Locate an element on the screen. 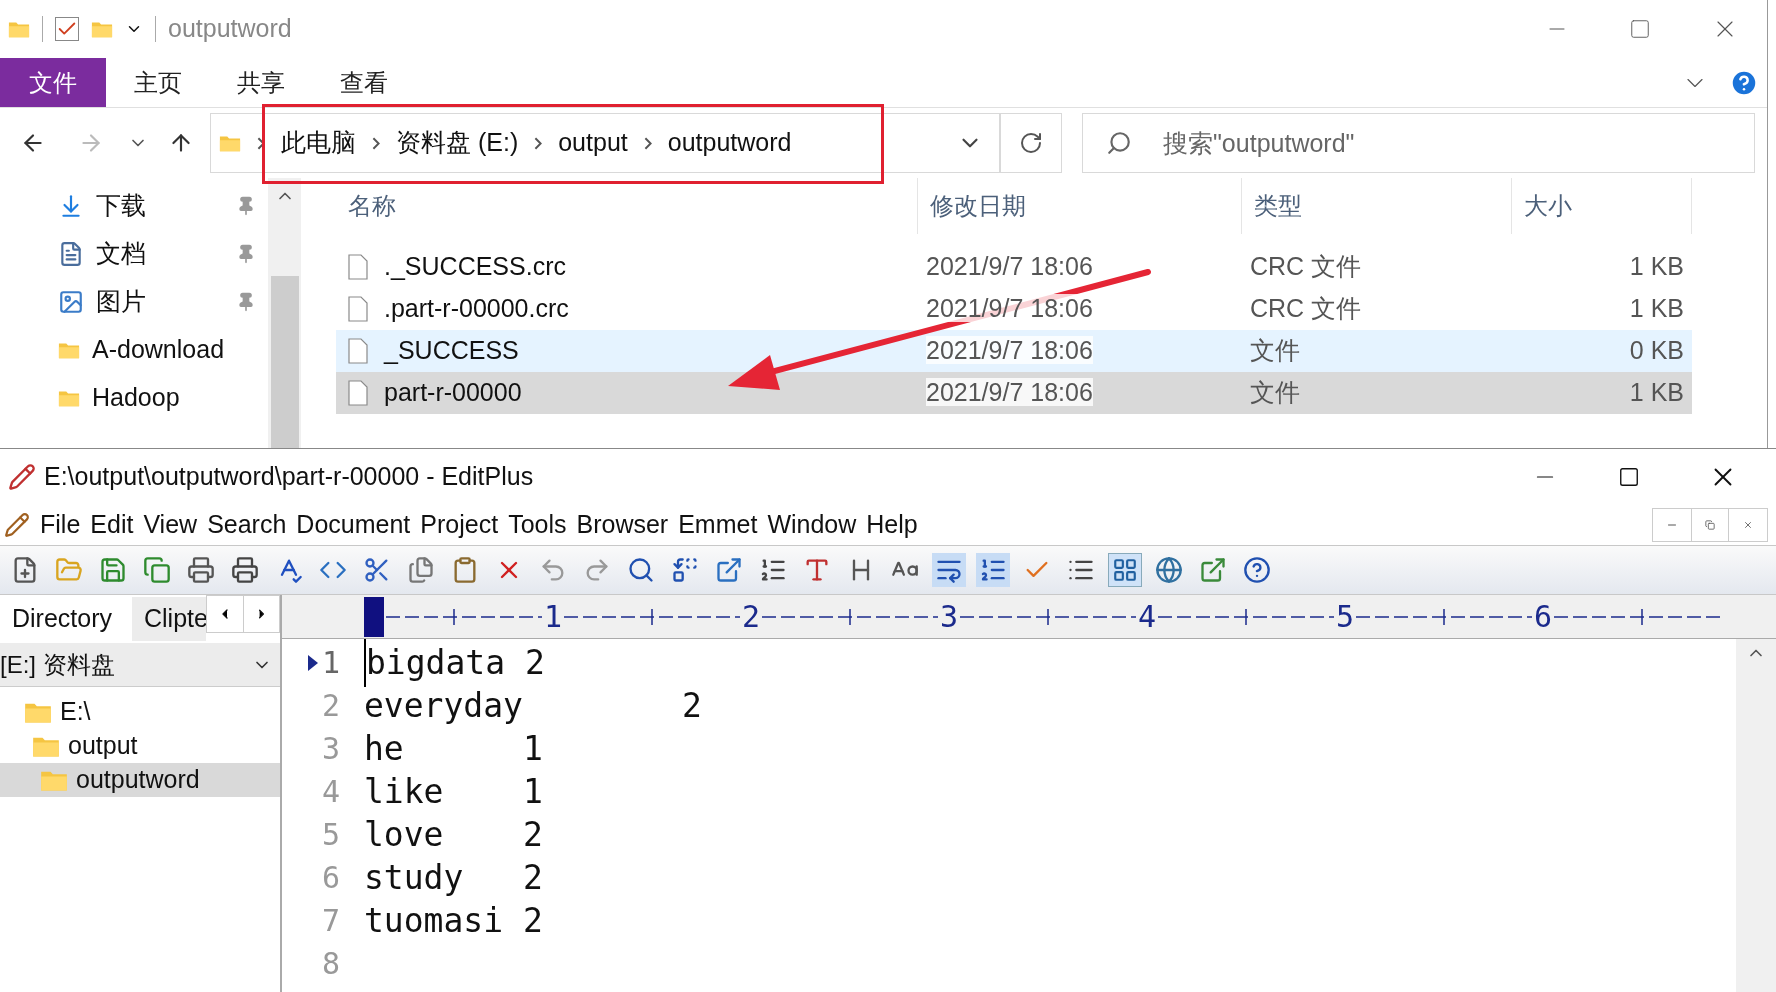 This screenshot has width=1776, height=992. file-row: _SUCCESS 2021/9/7 18:06 文件 0 KB is located at coordinates (1014, 351).